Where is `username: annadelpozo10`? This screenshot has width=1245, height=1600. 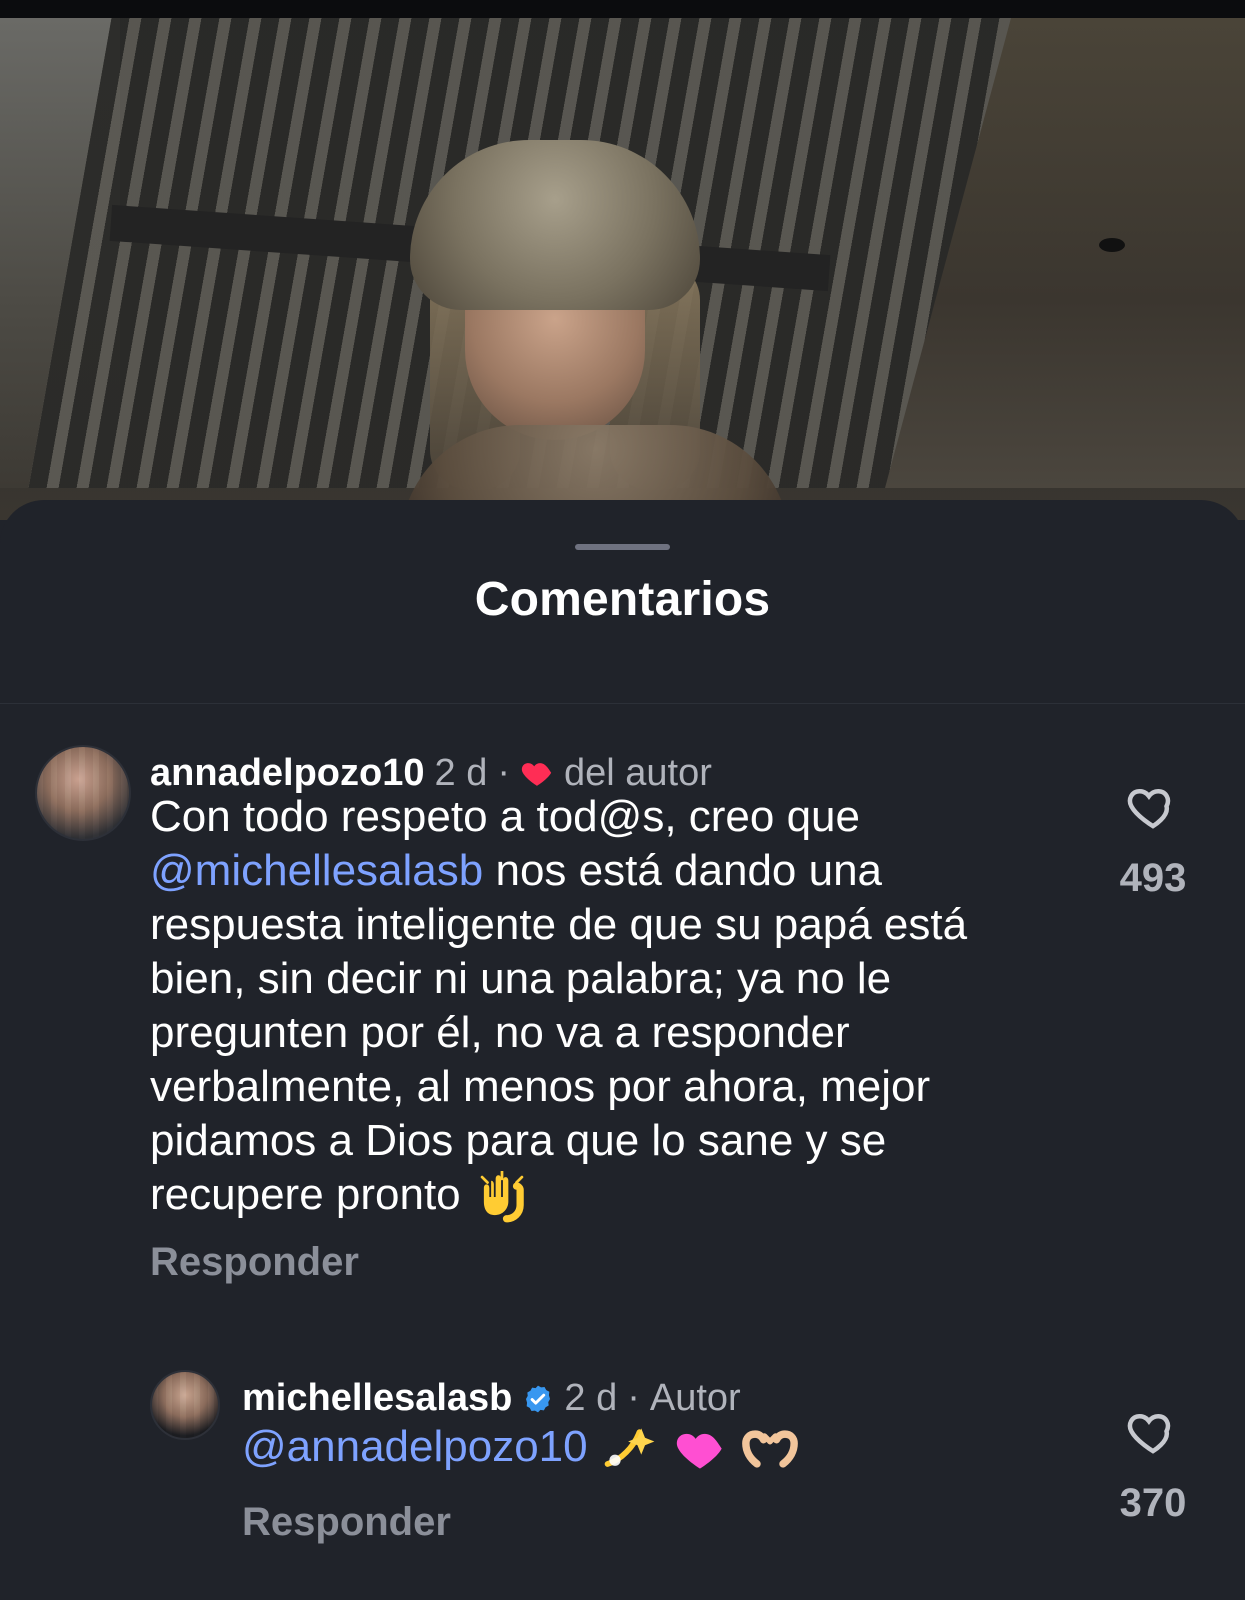 username: annadelpozo10 is located at coordinates (287, 773).